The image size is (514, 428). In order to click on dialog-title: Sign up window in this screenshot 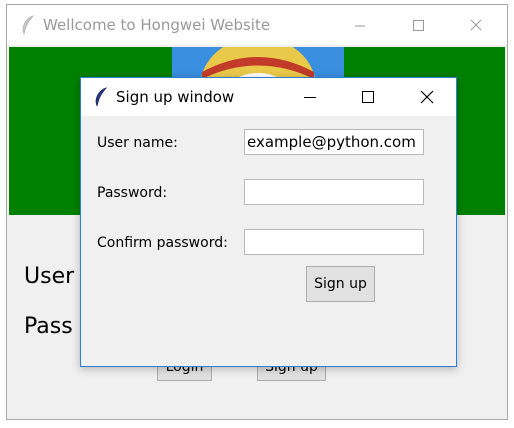, I will do `click(175, 97)`.